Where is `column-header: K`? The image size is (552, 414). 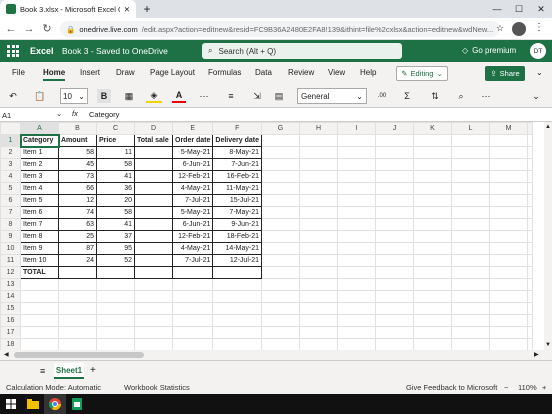
column-header: K is located at coordinates (432, 128).